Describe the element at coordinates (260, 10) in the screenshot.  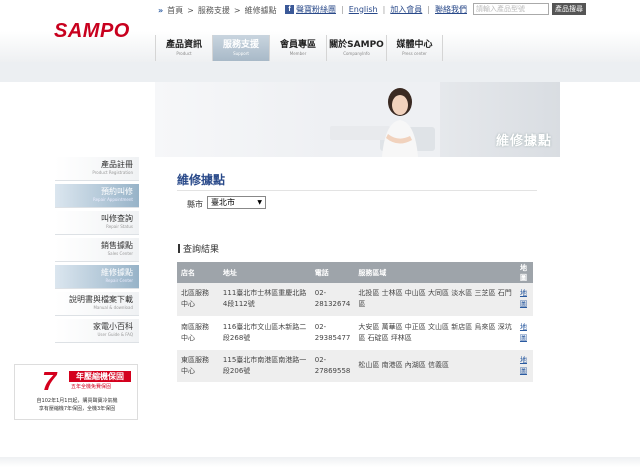
I see `breadcrumb-current: 維修據點` at that location.